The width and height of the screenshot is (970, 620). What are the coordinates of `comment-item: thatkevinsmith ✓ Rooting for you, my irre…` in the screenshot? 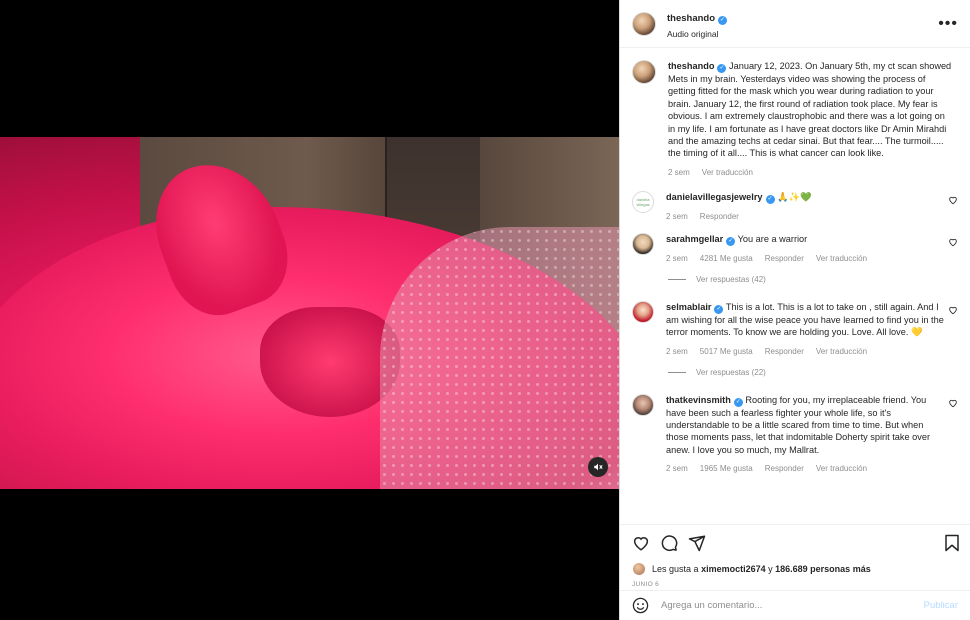 It's located at (795, 433).